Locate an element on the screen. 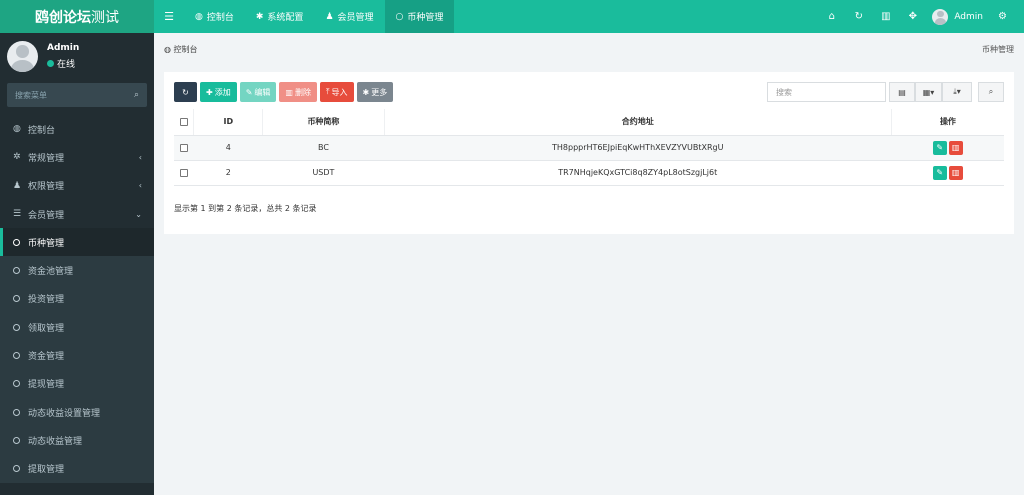 This screenshot has width=1024, height=495. tab-member-management: ♟ 会员管理 is located at coordinates (349, 16).